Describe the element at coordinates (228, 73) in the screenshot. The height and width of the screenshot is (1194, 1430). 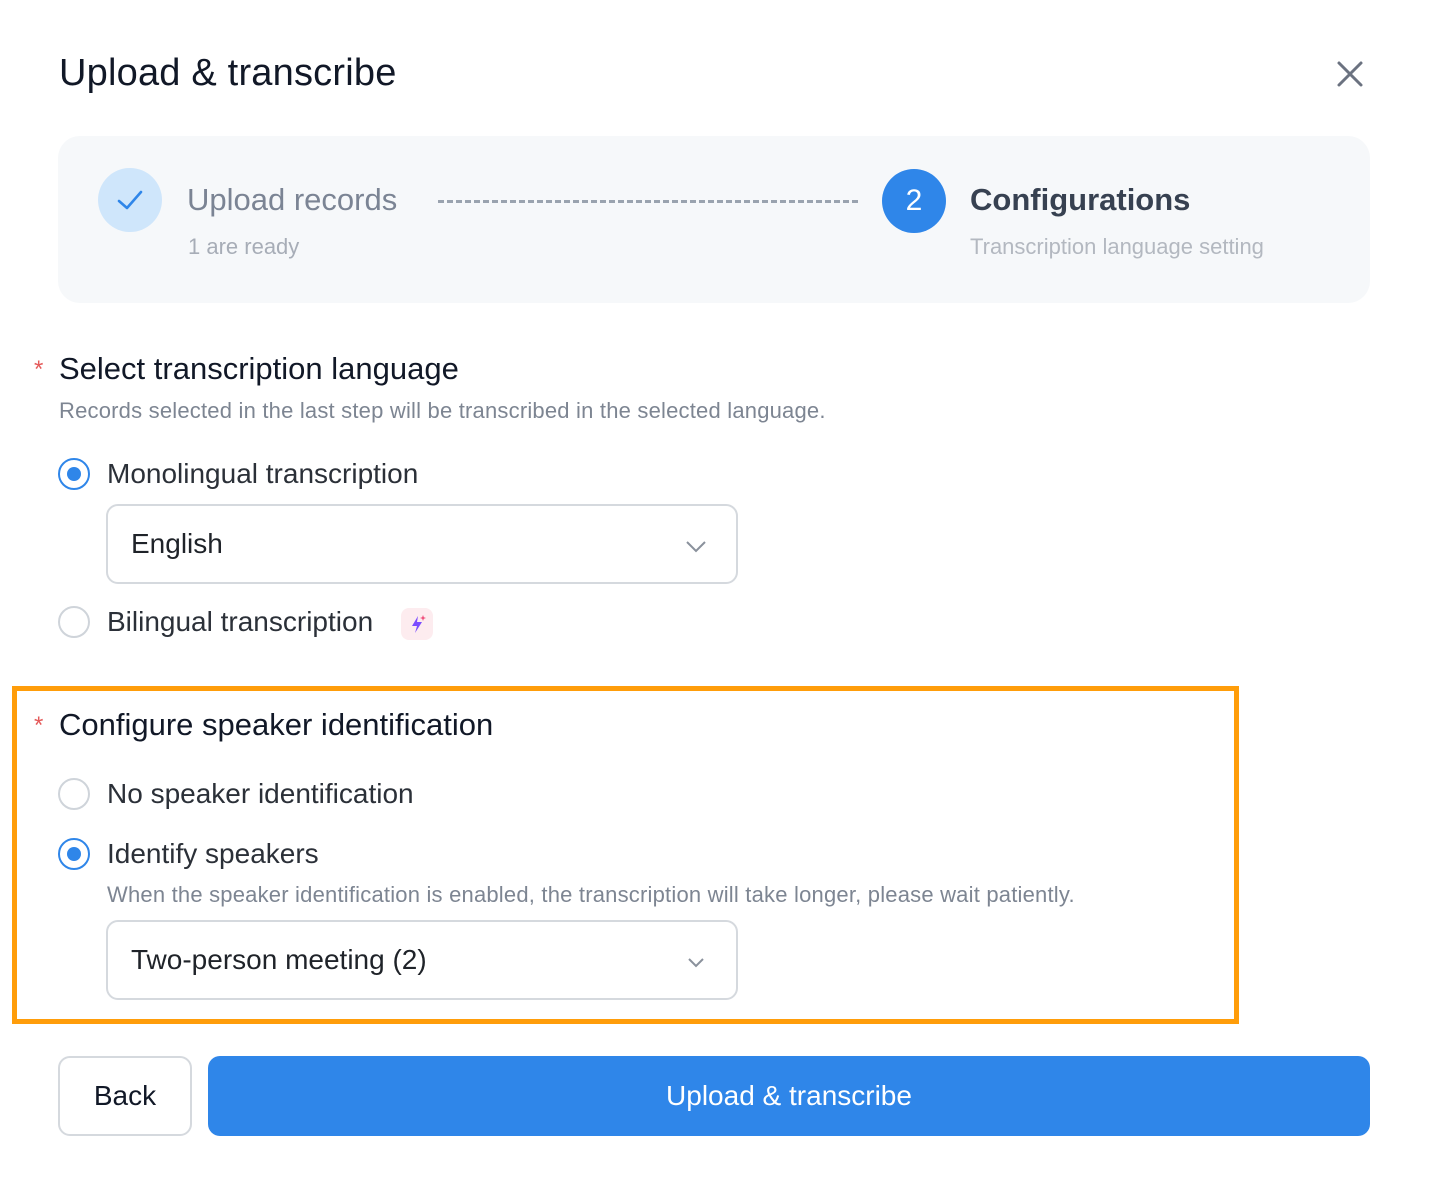
I see `dialog-title: Upload & transcribe` at that location.